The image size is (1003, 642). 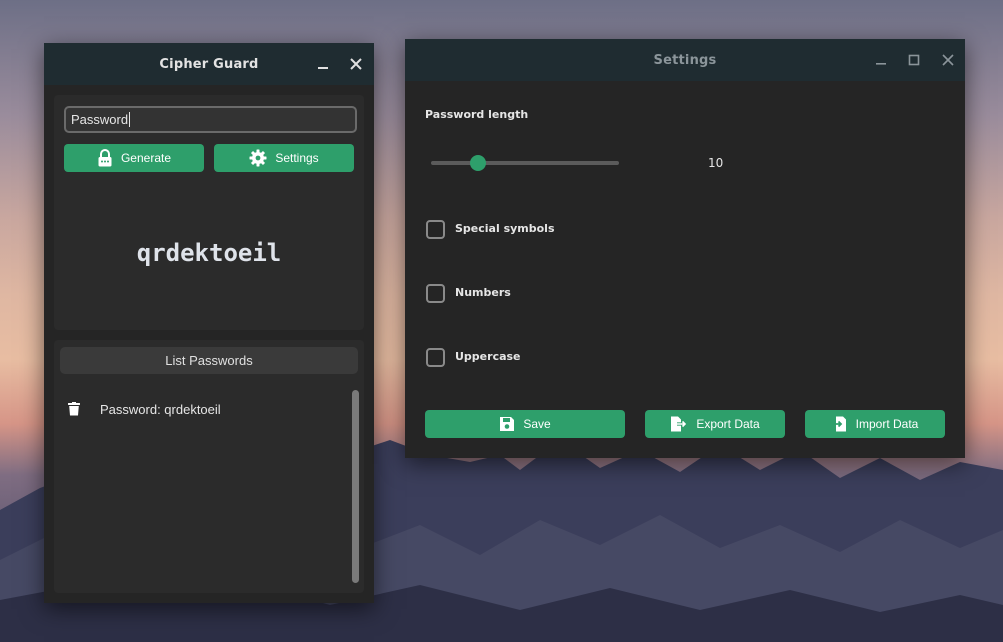 I want to click on special-symbols-label: Special symbols, so click(x=505, y=228).